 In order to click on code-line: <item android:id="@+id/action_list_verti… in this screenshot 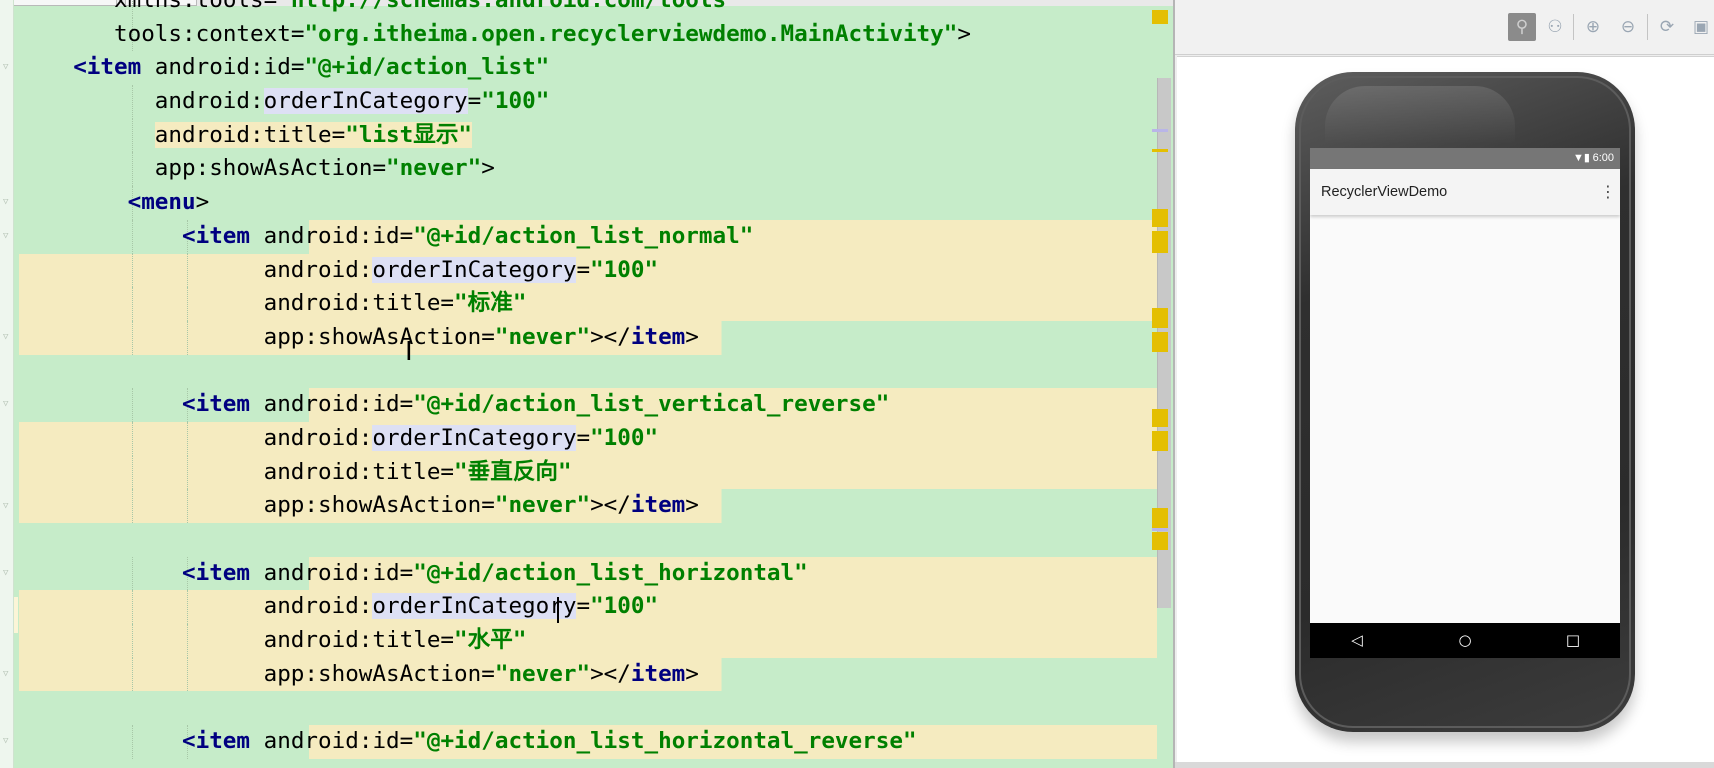, I will do `click(588, 405)`.